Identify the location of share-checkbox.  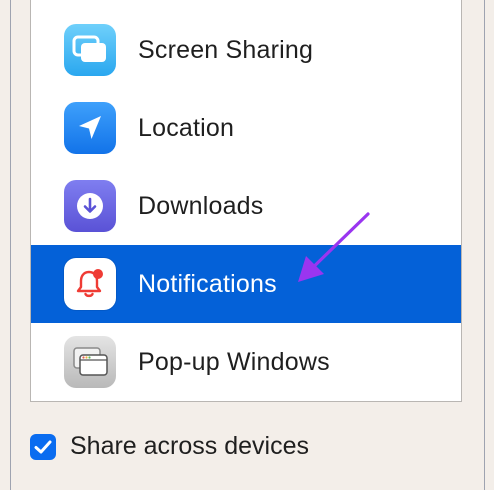
(43, 446).